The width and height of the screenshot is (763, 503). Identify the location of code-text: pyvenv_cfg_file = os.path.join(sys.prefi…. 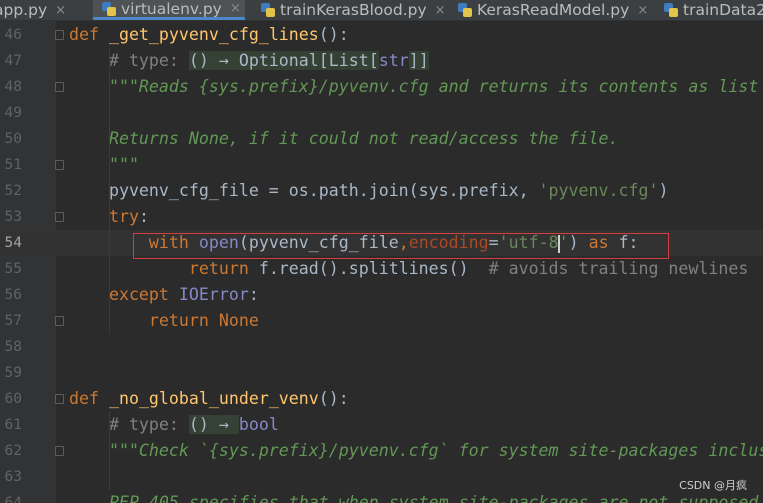
(368, 191).